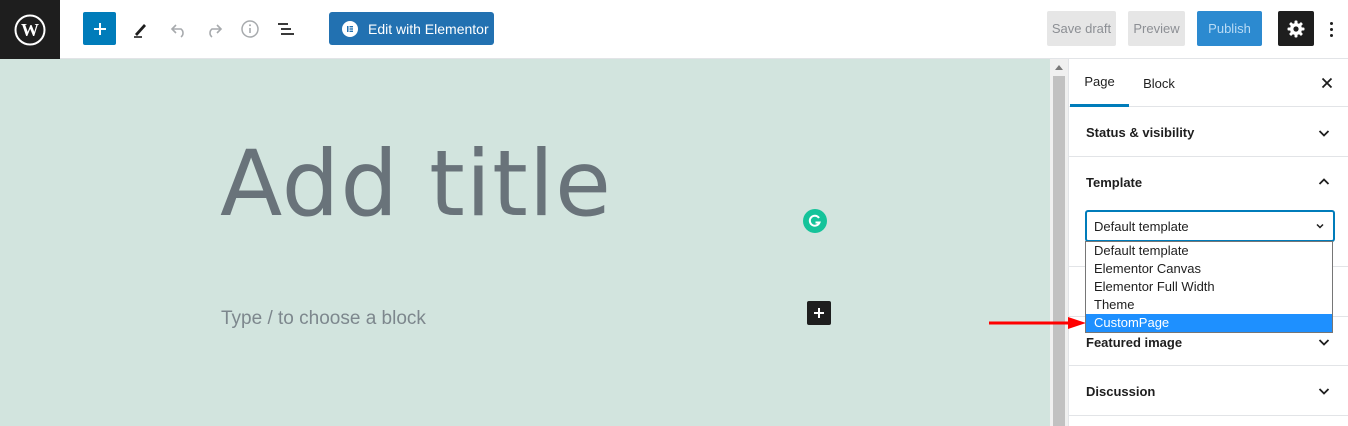  Describe the element at coordinates (1209, 251) in the screenshot. I see `template-option-default: Default template` at that location.